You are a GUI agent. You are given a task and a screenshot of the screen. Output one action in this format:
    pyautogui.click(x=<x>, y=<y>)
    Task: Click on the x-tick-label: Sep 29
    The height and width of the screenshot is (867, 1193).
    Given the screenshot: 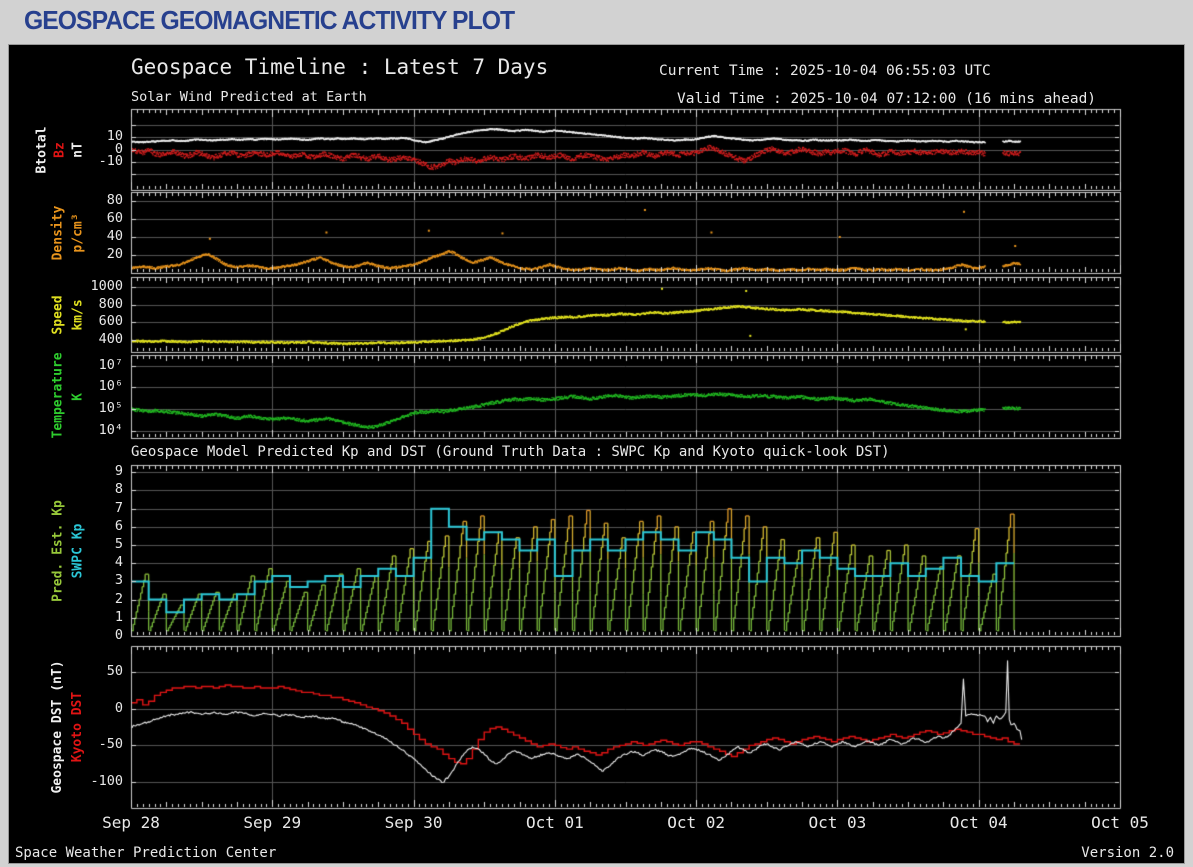 What is the action you would take?
    pyautogui.click(x=272, y=822)
    